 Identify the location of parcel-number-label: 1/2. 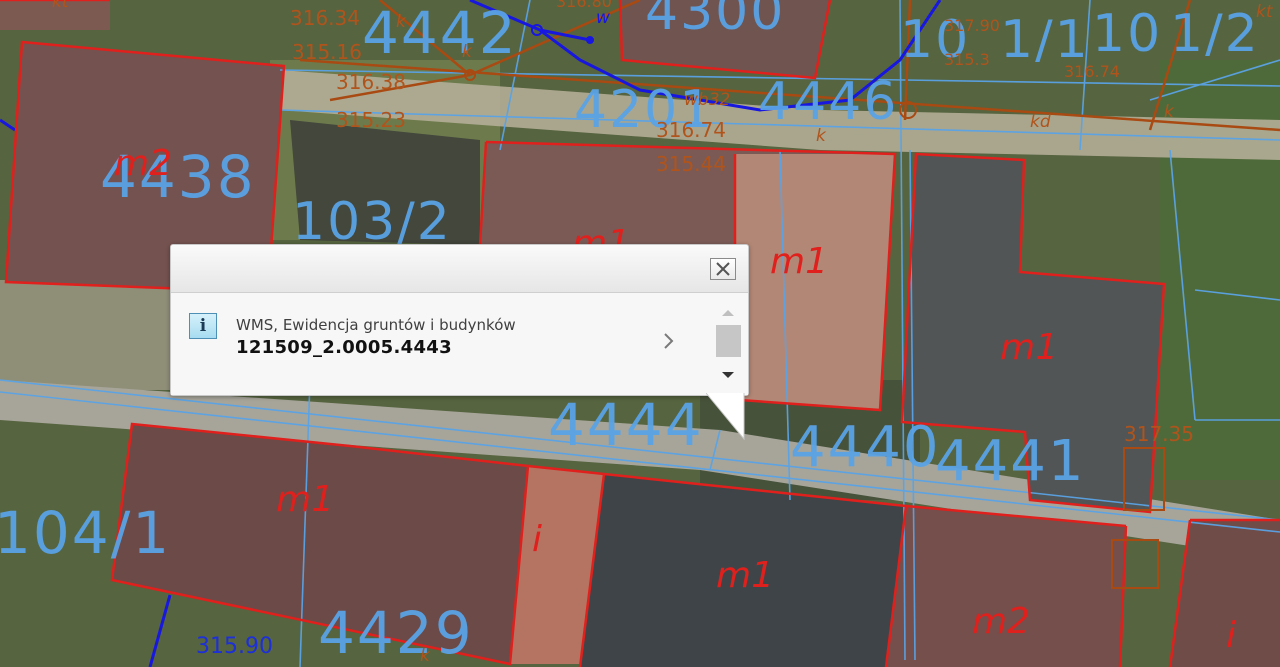
(1215, 34).